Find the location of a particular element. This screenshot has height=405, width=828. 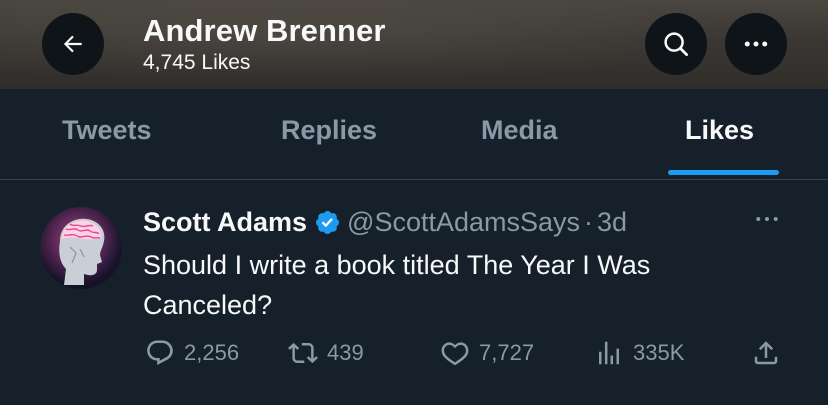

author-name: Scott Adams is located at coordinates (225, 222).